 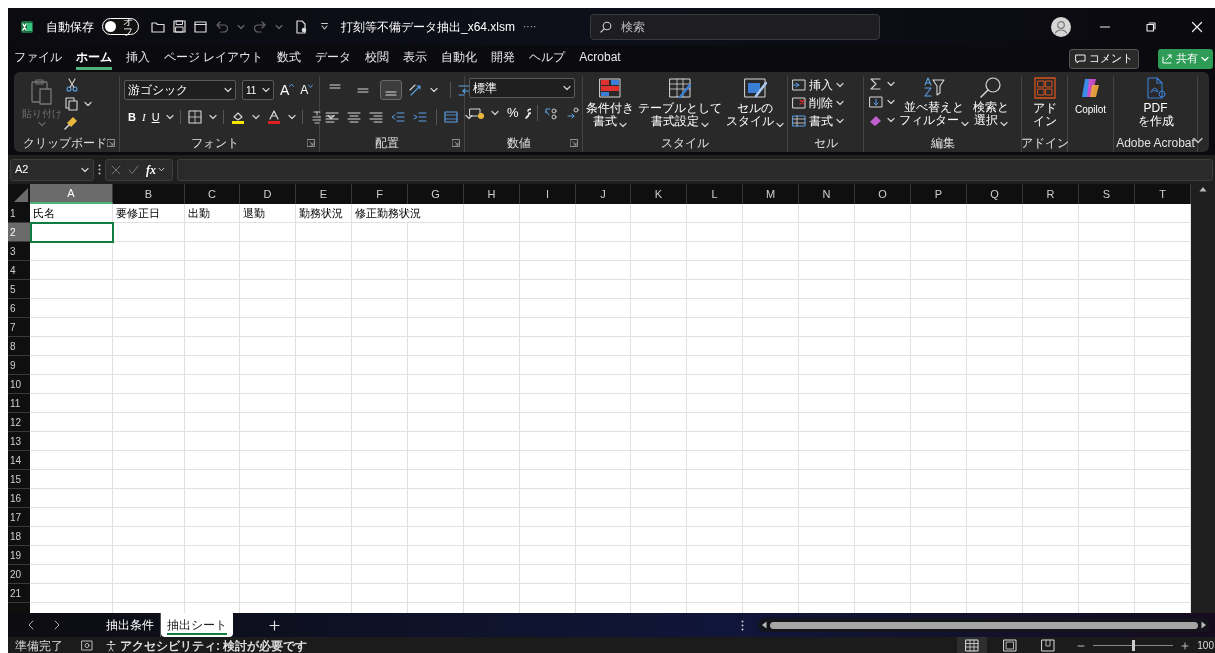 I want to click on cells-button: 書式, so click(x=818, y=121).